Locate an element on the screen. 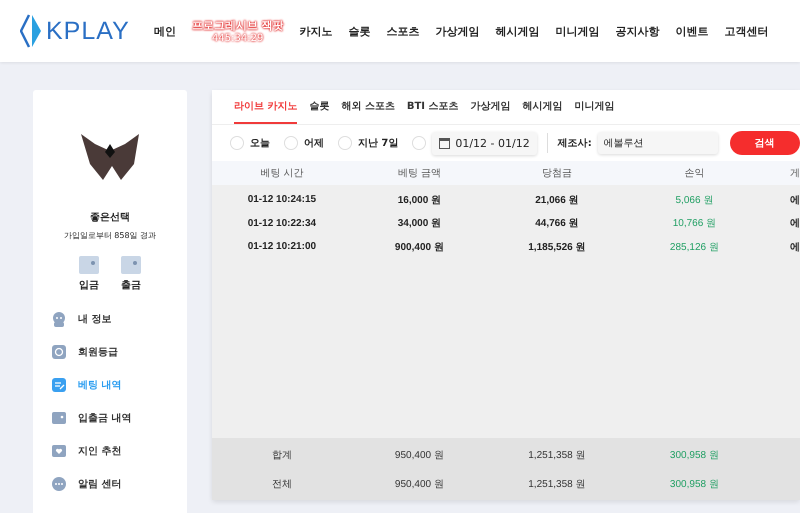 The image size is (800, 513). table-cell-text: 1,185,526 원 is located at coordinates (557, 247).